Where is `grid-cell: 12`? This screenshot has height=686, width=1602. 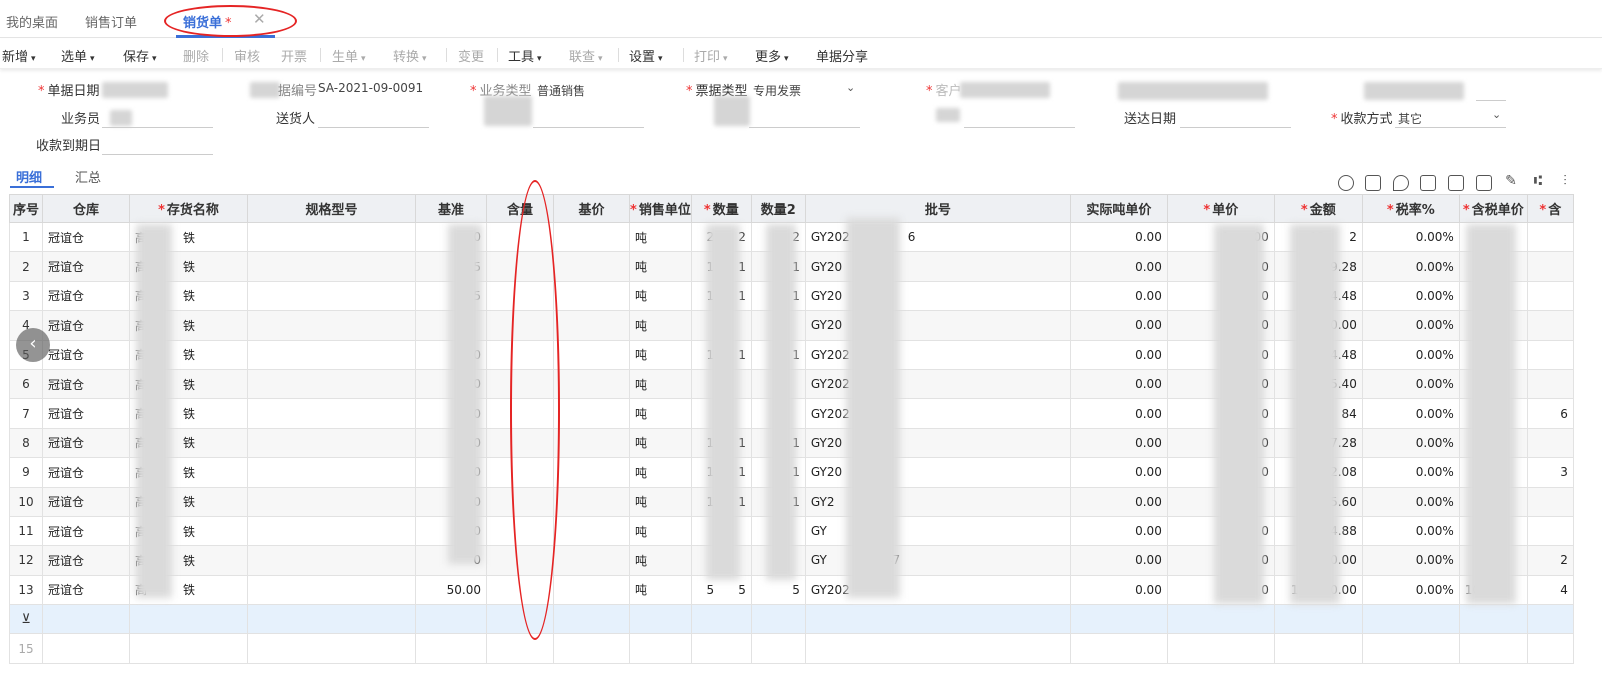
grid-cell: 12 is located at coordinates (26, 560).